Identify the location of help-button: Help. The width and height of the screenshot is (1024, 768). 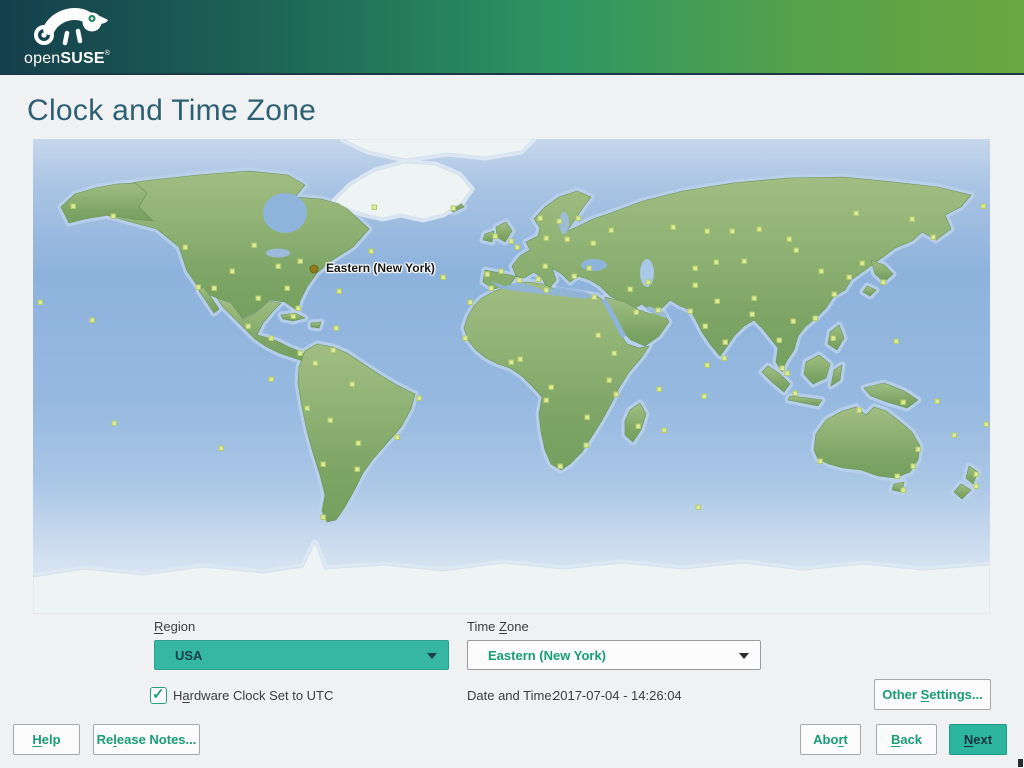
(46, 739).